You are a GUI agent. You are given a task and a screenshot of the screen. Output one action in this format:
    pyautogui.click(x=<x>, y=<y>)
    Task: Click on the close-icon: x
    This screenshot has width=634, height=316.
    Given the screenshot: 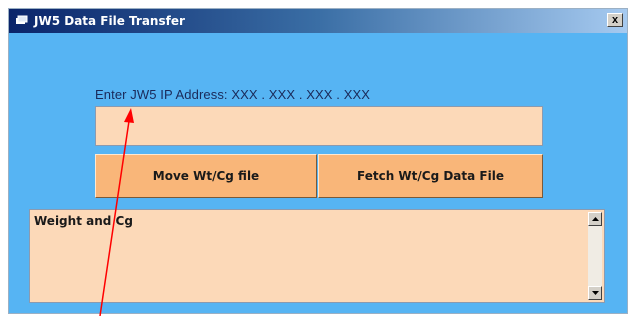 What is the action you would take?
    pyautogui.click(x=615, y=19)
    